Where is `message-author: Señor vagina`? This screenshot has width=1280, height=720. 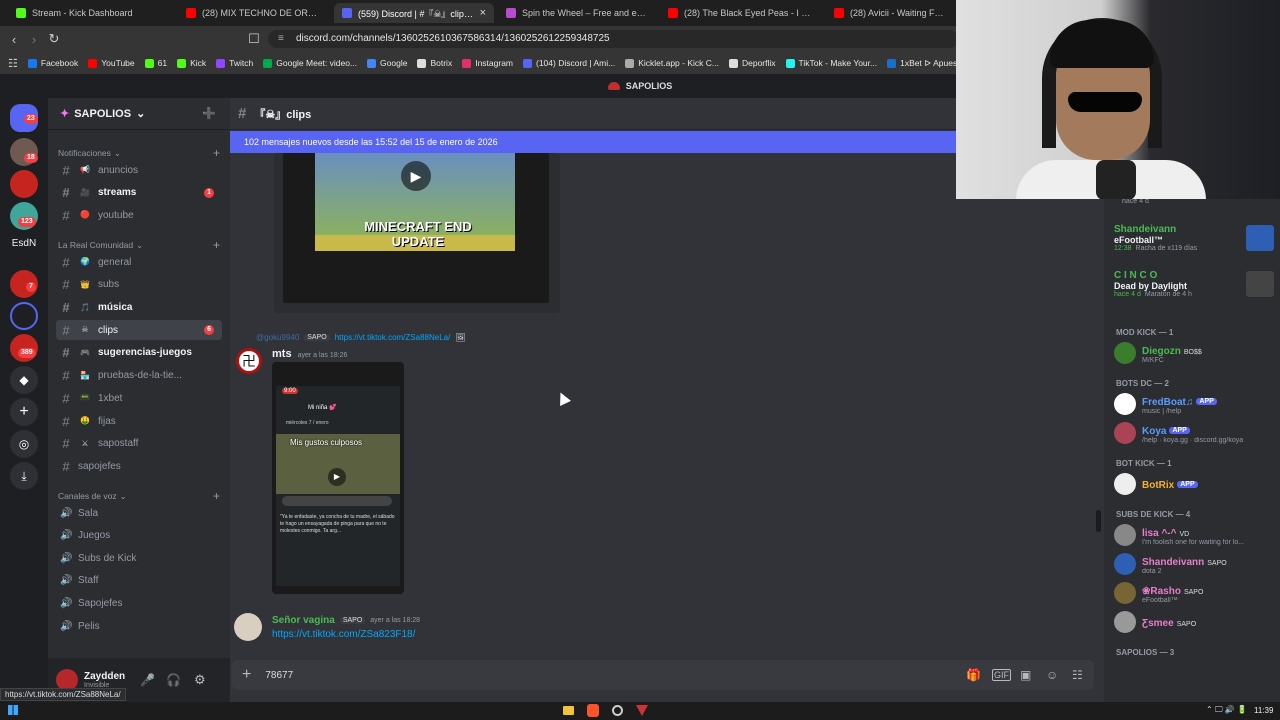 message-author: Señor vagina is located at coordinates (303, 620).